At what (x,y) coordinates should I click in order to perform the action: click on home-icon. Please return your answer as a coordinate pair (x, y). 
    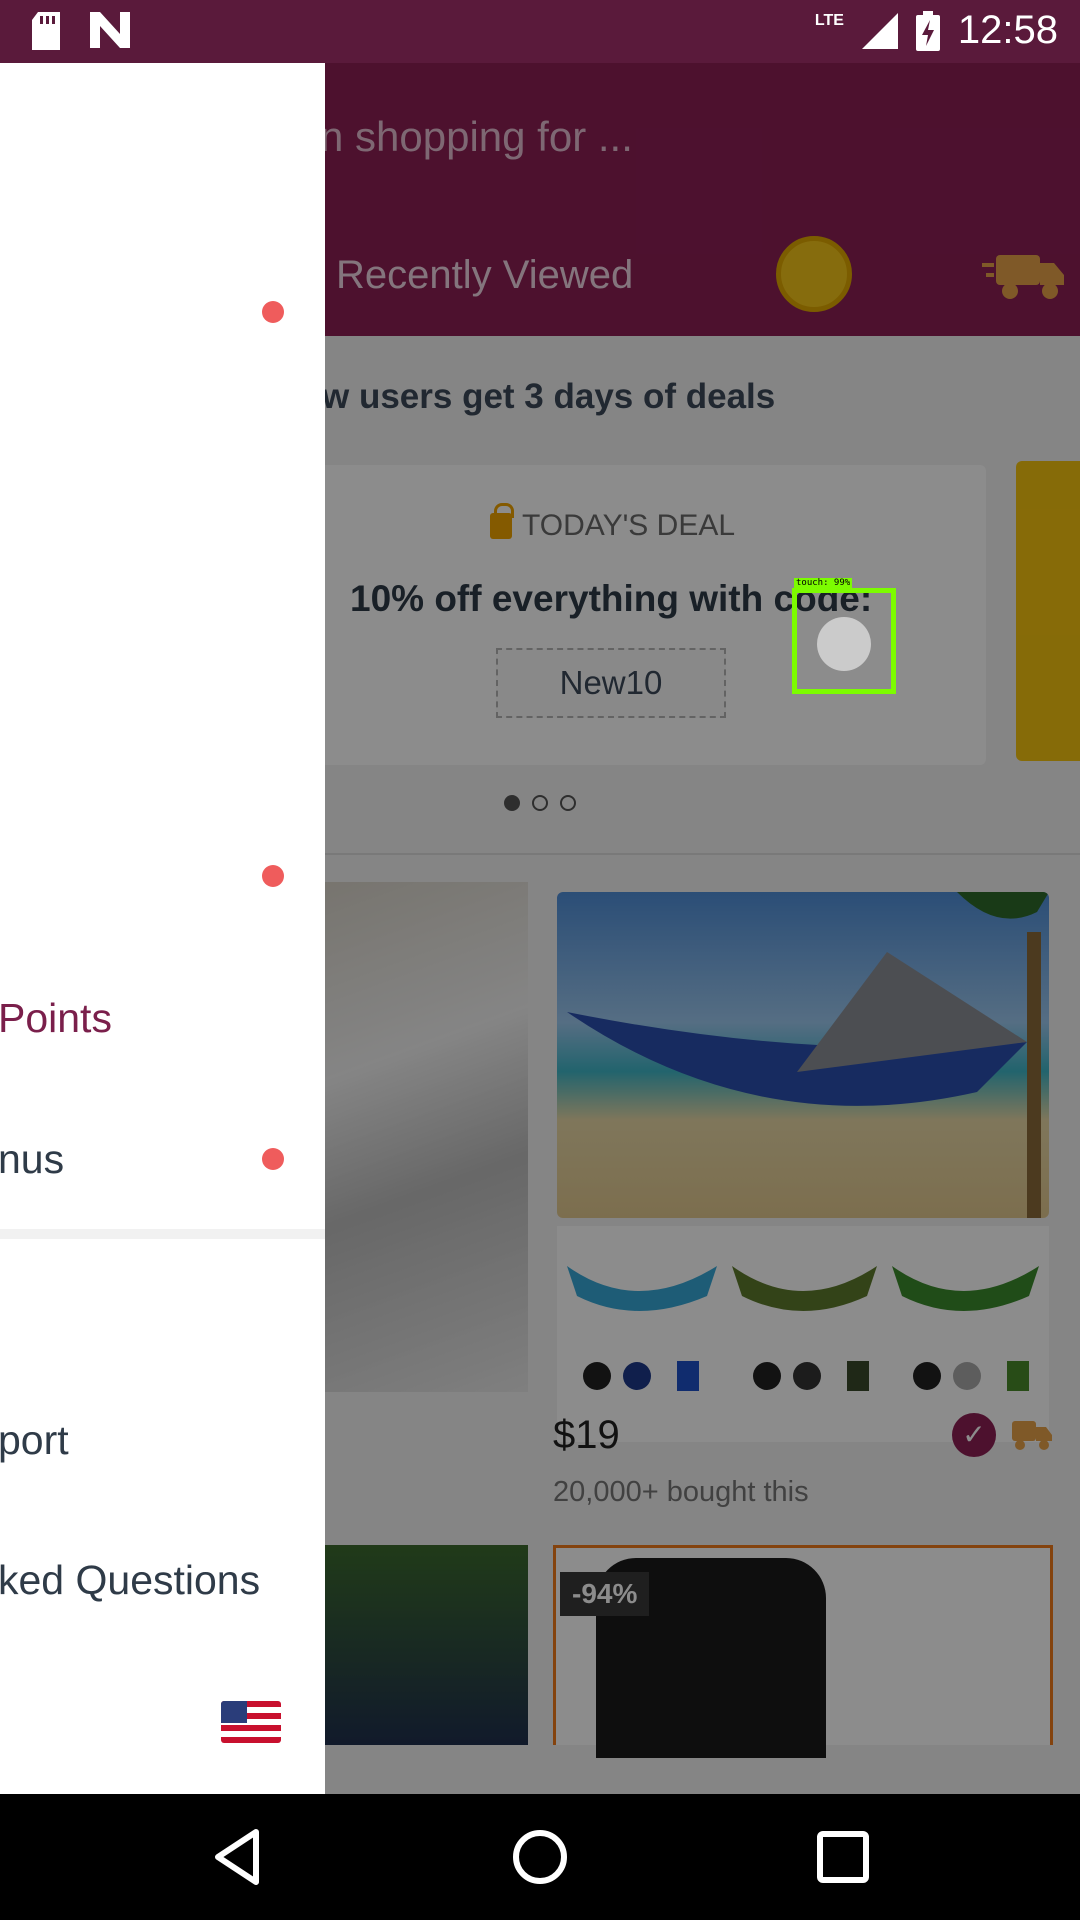
    Looking at the image, I should click on (540, 1857).